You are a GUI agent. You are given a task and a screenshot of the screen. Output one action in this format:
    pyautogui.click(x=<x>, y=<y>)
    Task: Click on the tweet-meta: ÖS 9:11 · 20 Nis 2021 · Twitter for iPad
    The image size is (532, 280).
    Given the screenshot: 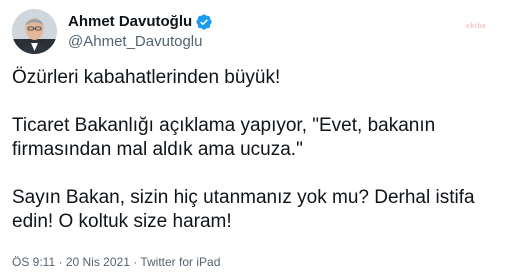 What is the action you would take?
    pyautogui.click(x=116, y=262)
    